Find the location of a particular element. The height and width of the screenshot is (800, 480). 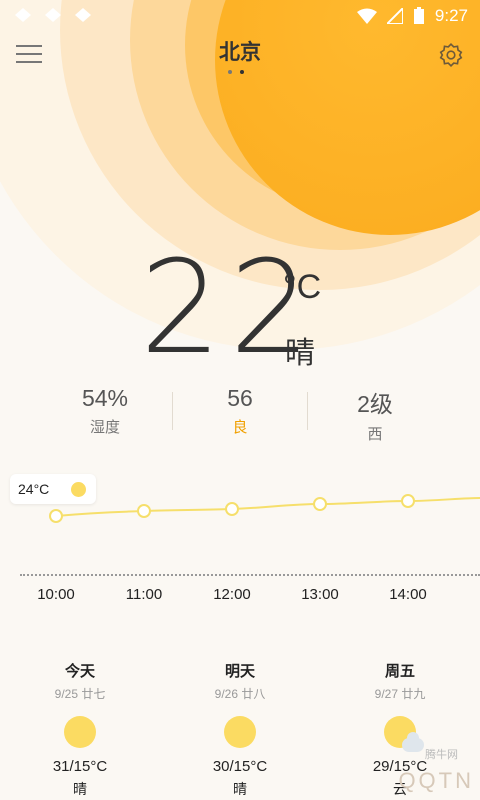

status-bar: 9:27 is located at coordinates (240, 16).